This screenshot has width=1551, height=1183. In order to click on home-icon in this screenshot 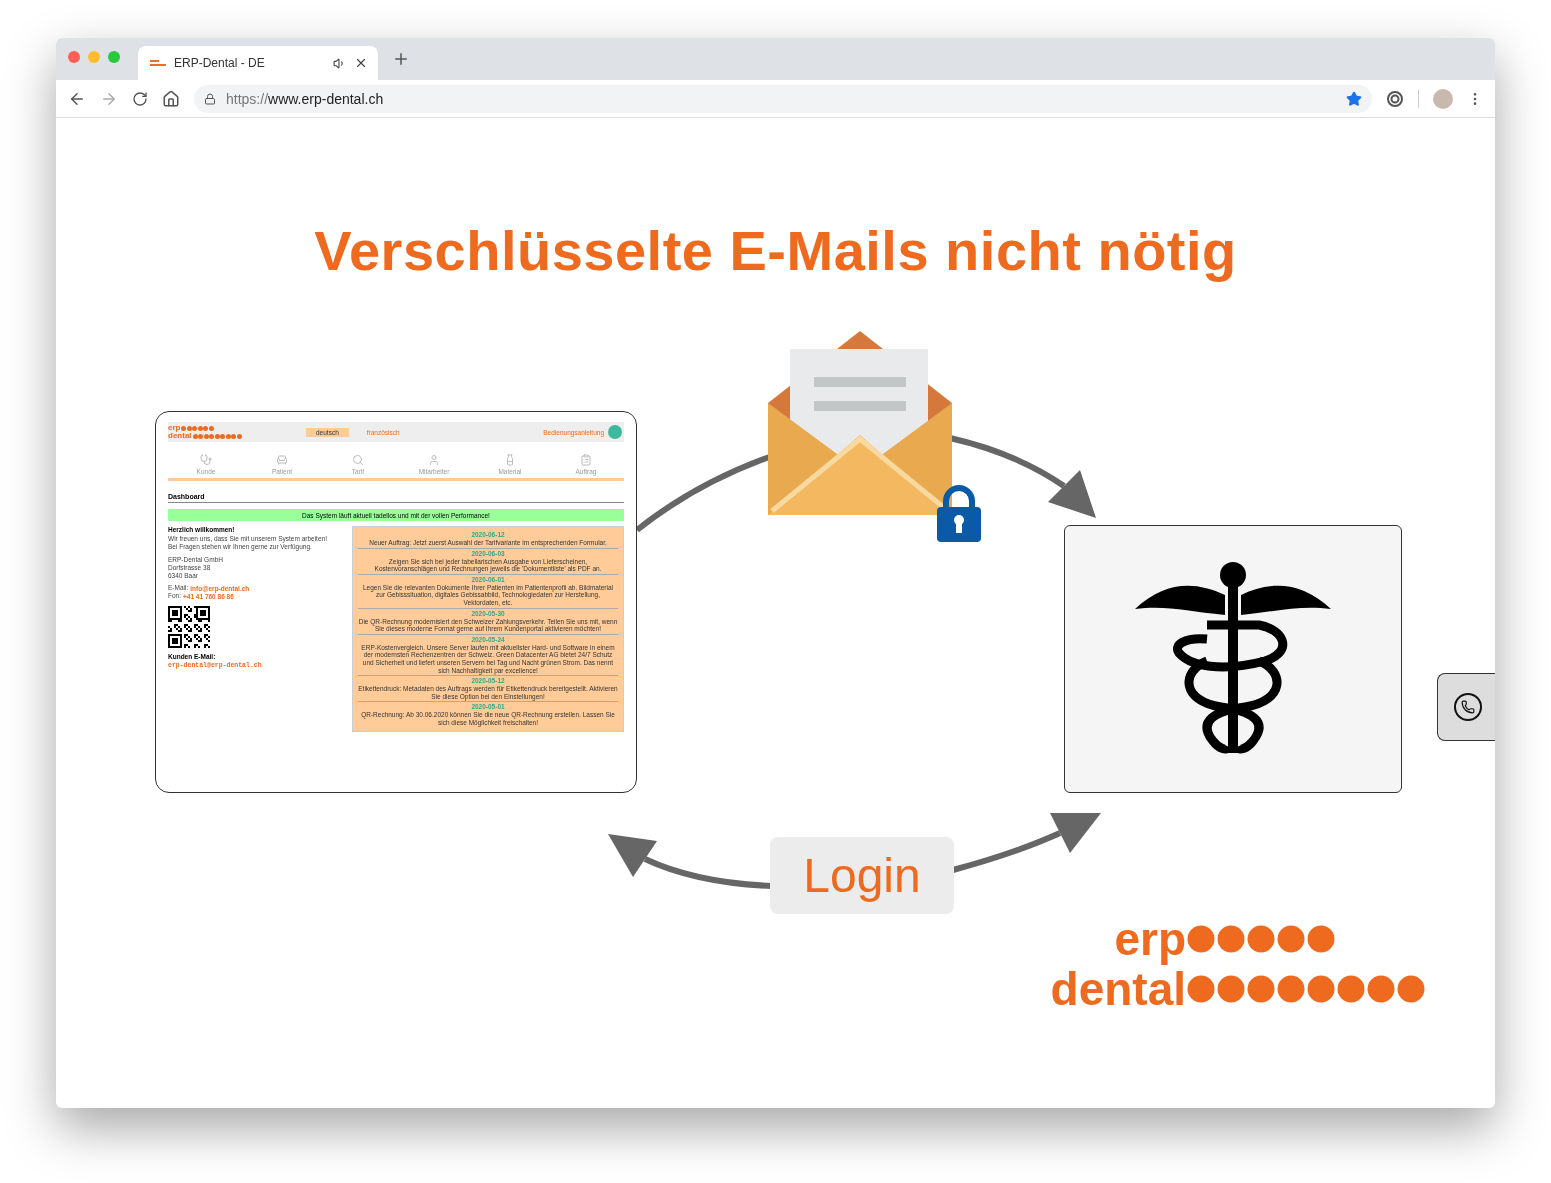, I will do `click(171, 98)`.